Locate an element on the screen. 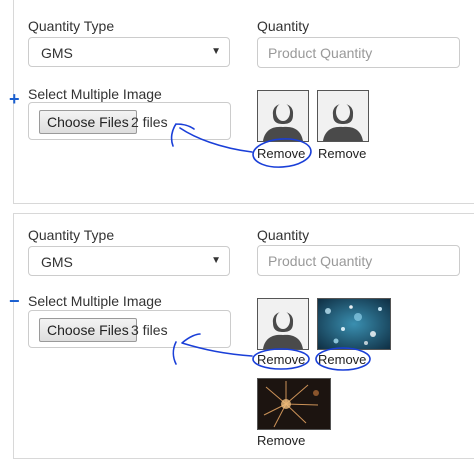 Image resolution: width=474 pixels, height=459 pixels. bokeh-photo-thumbnail is located at coordinates (354, 324).